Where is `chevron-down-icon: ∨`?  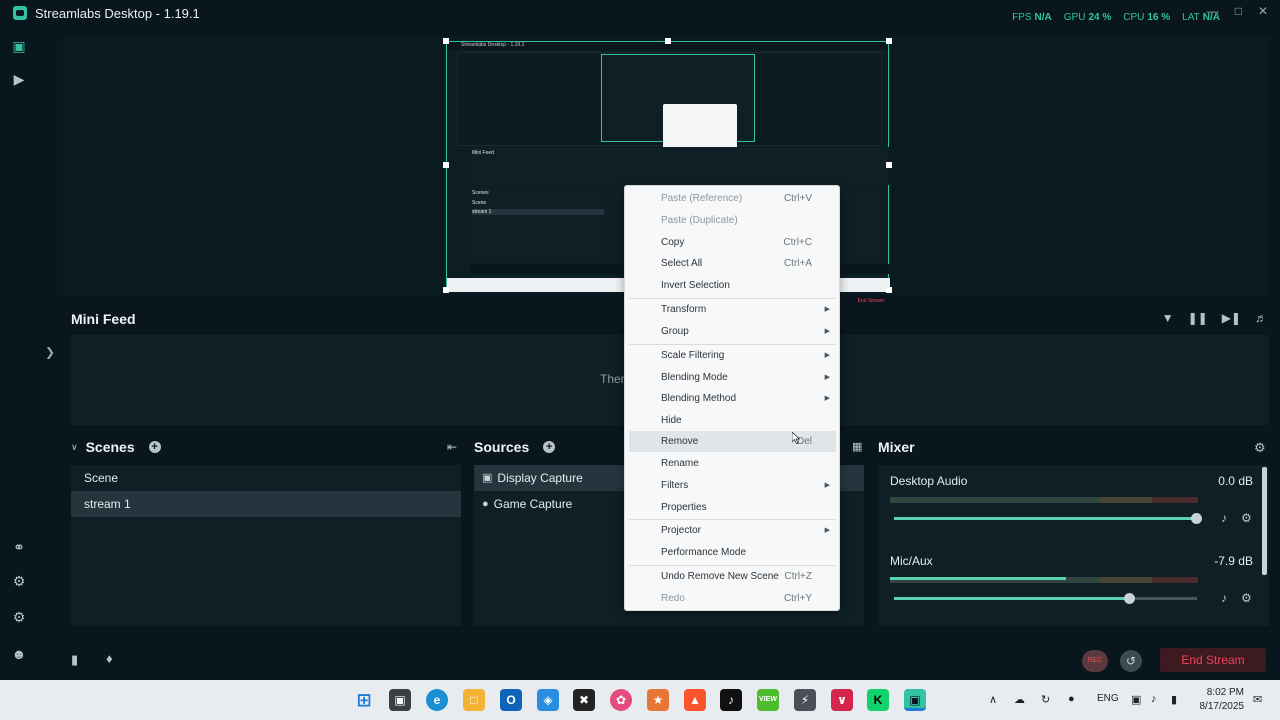 chevron-down-icon: ∨ is located at coordinates (74, 447).